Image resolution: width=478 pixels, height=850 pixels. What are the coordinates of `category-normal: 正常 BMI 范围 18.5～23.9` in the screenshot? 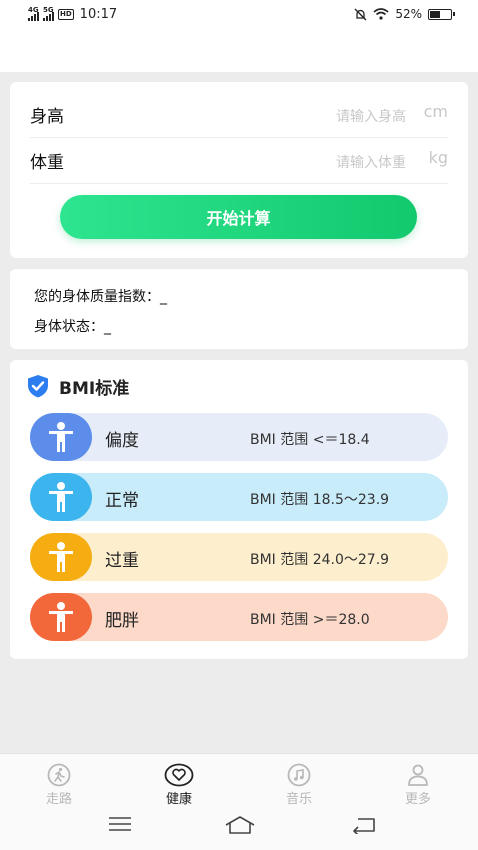 It's located at (239, 497).